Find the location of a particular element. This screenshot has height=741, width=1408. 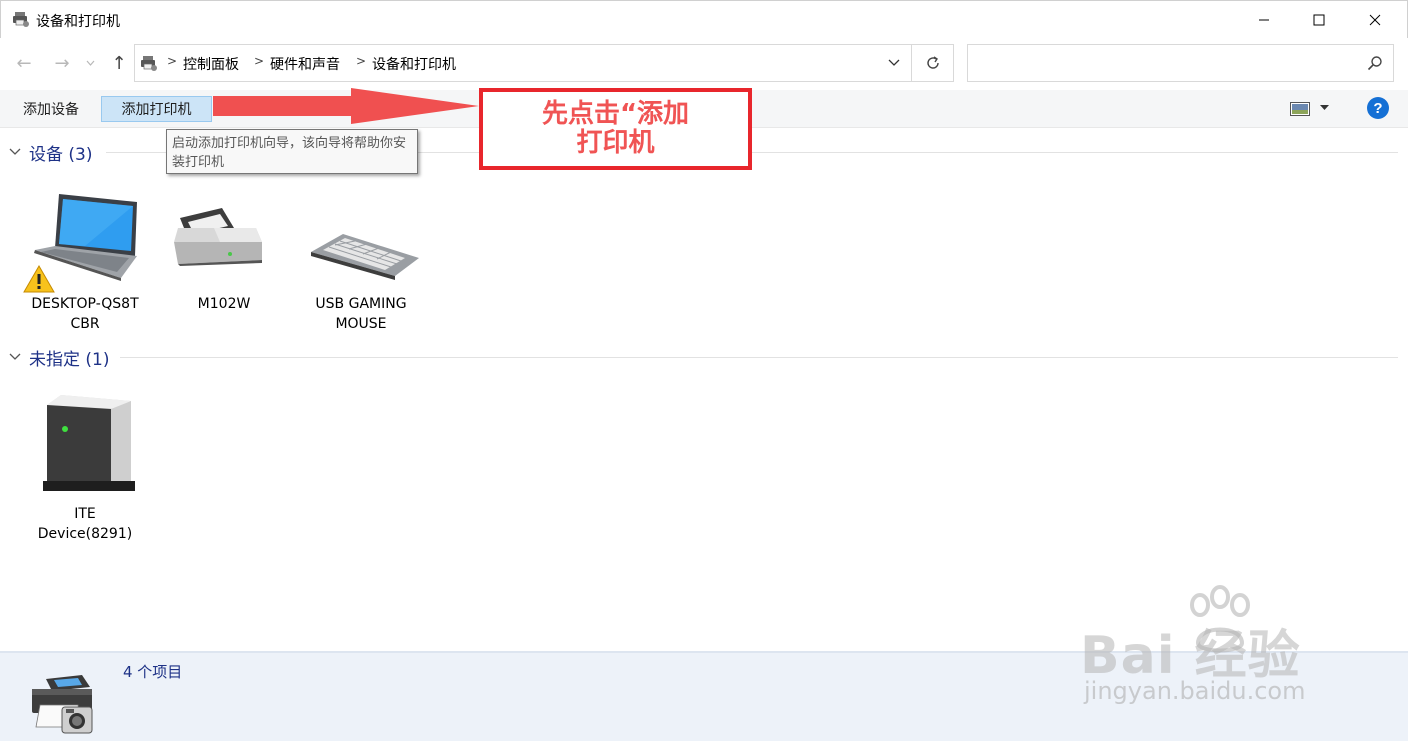

arrow-up-icon: ↑ is located at coordinates (119, 63).